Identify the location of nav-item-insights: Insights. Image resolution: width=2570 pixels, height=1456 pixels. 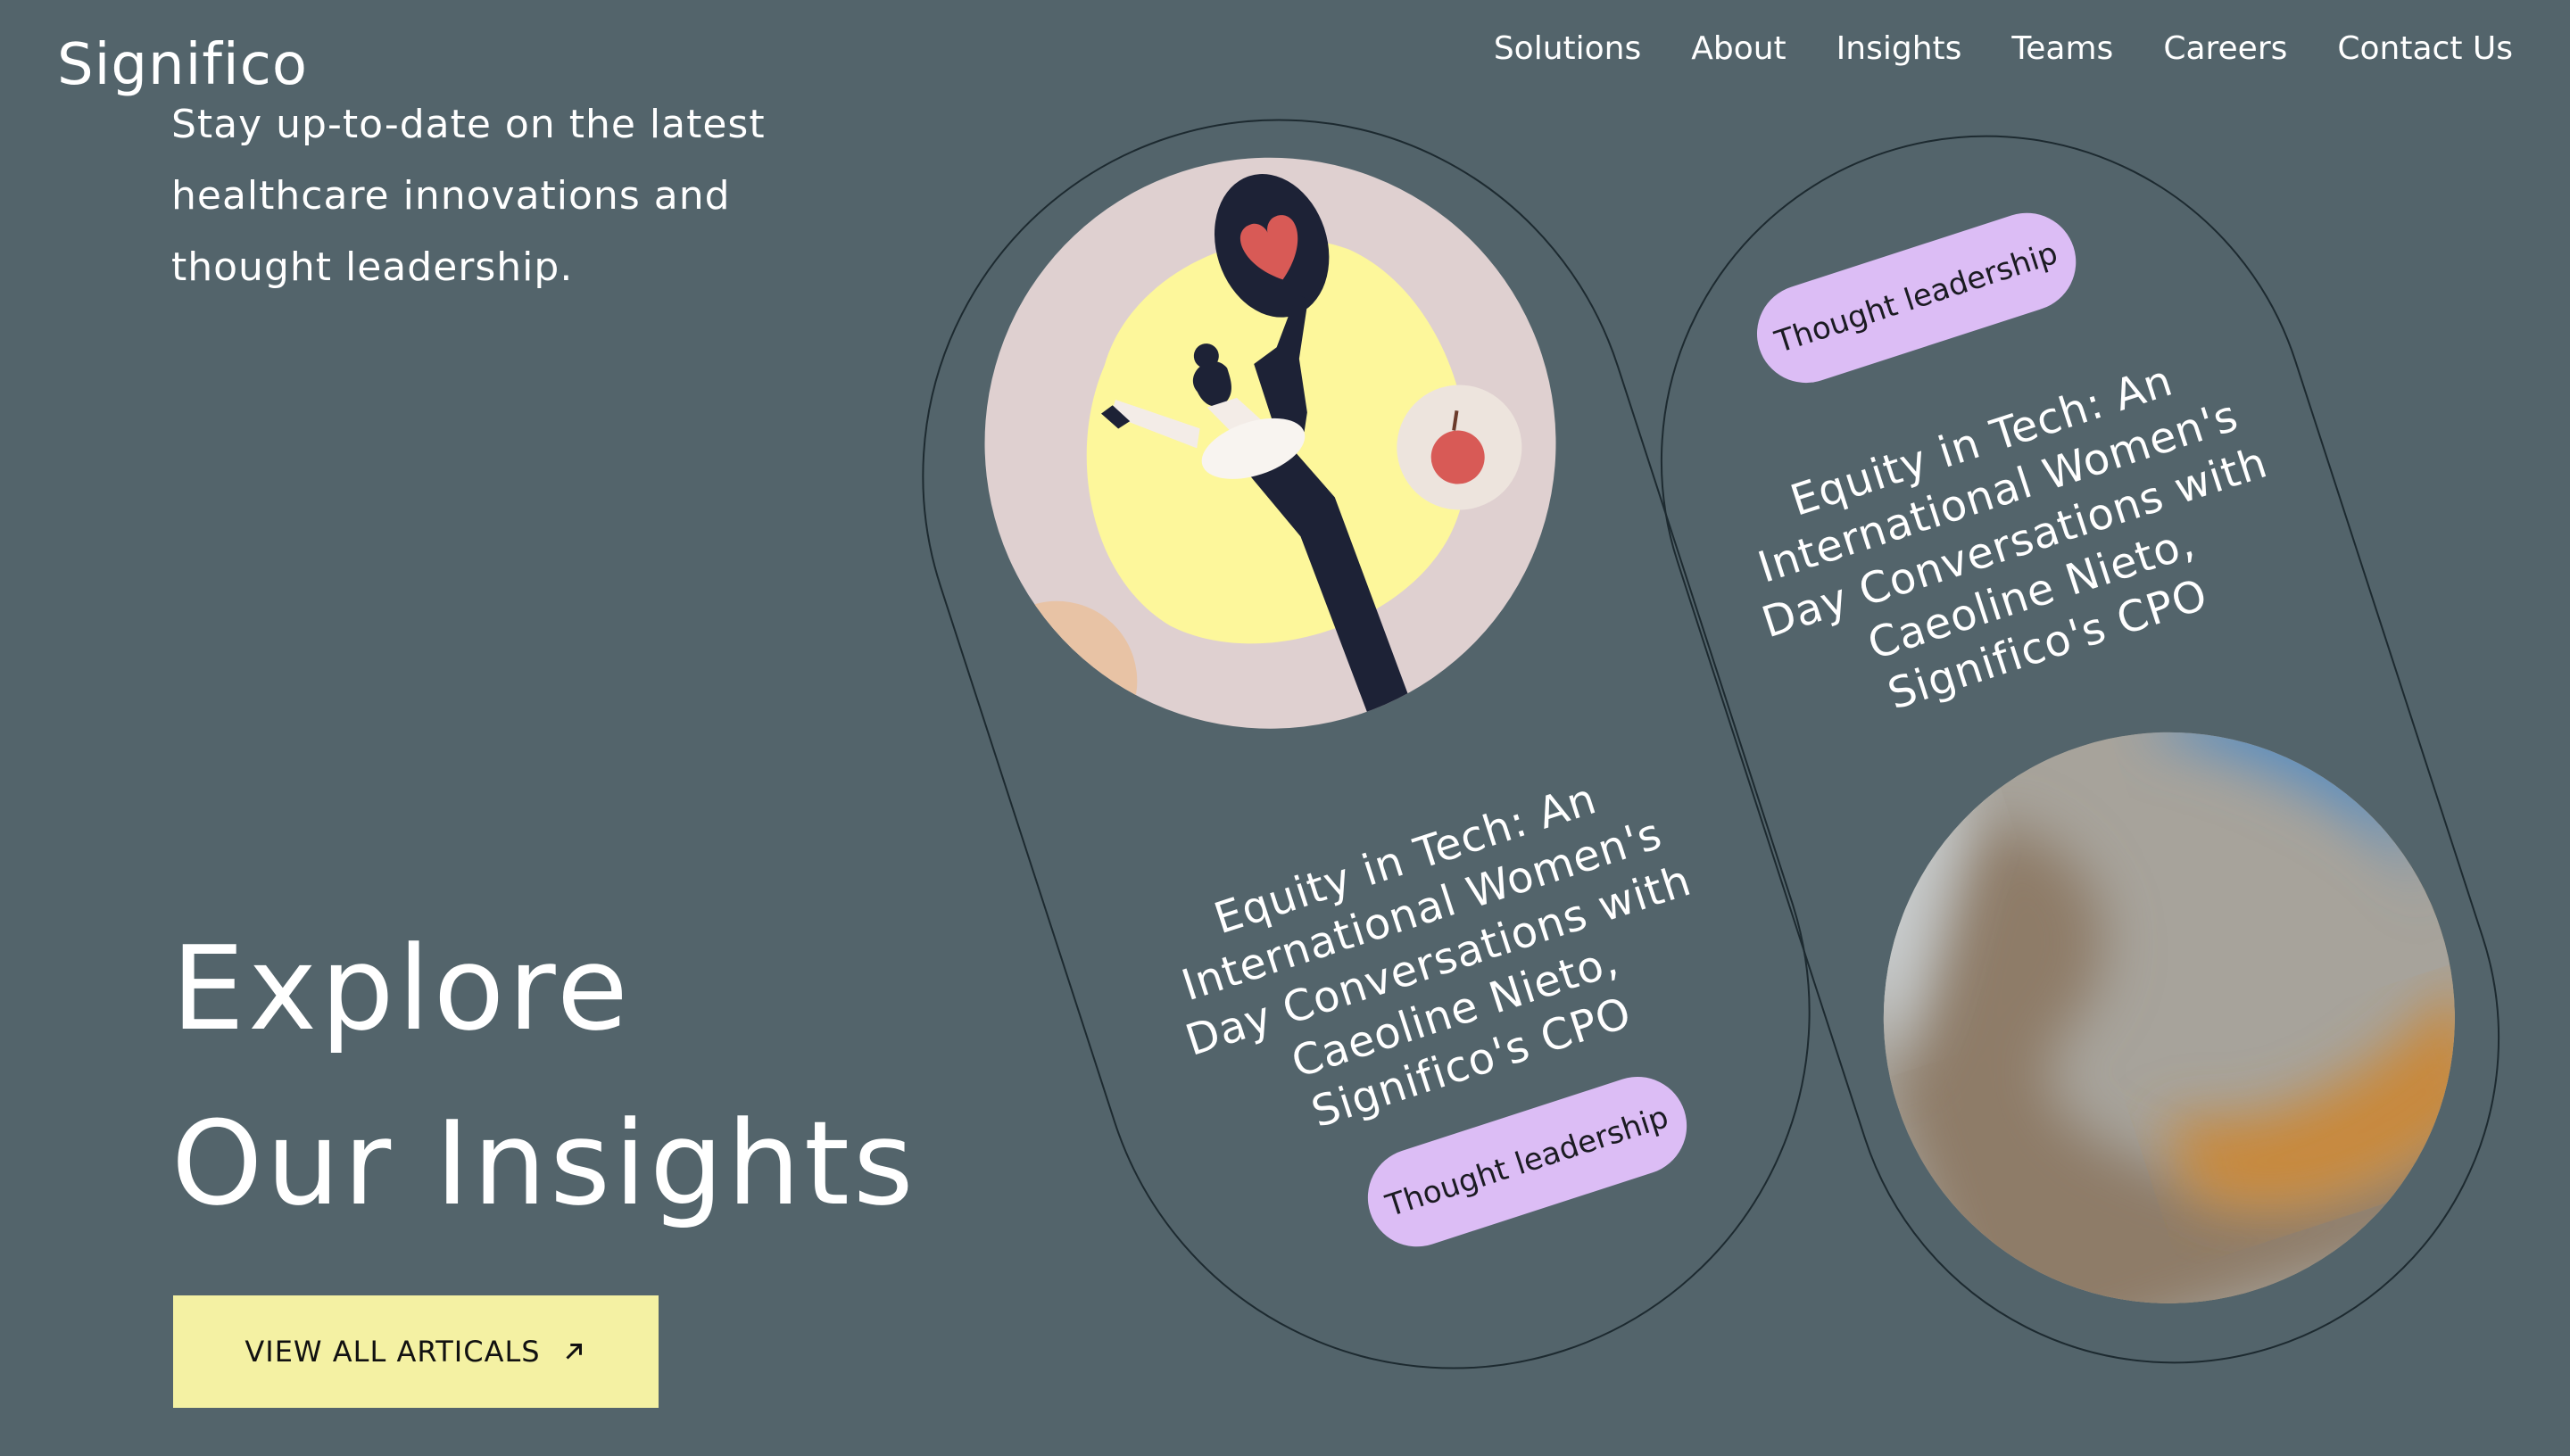
(1899, 49).